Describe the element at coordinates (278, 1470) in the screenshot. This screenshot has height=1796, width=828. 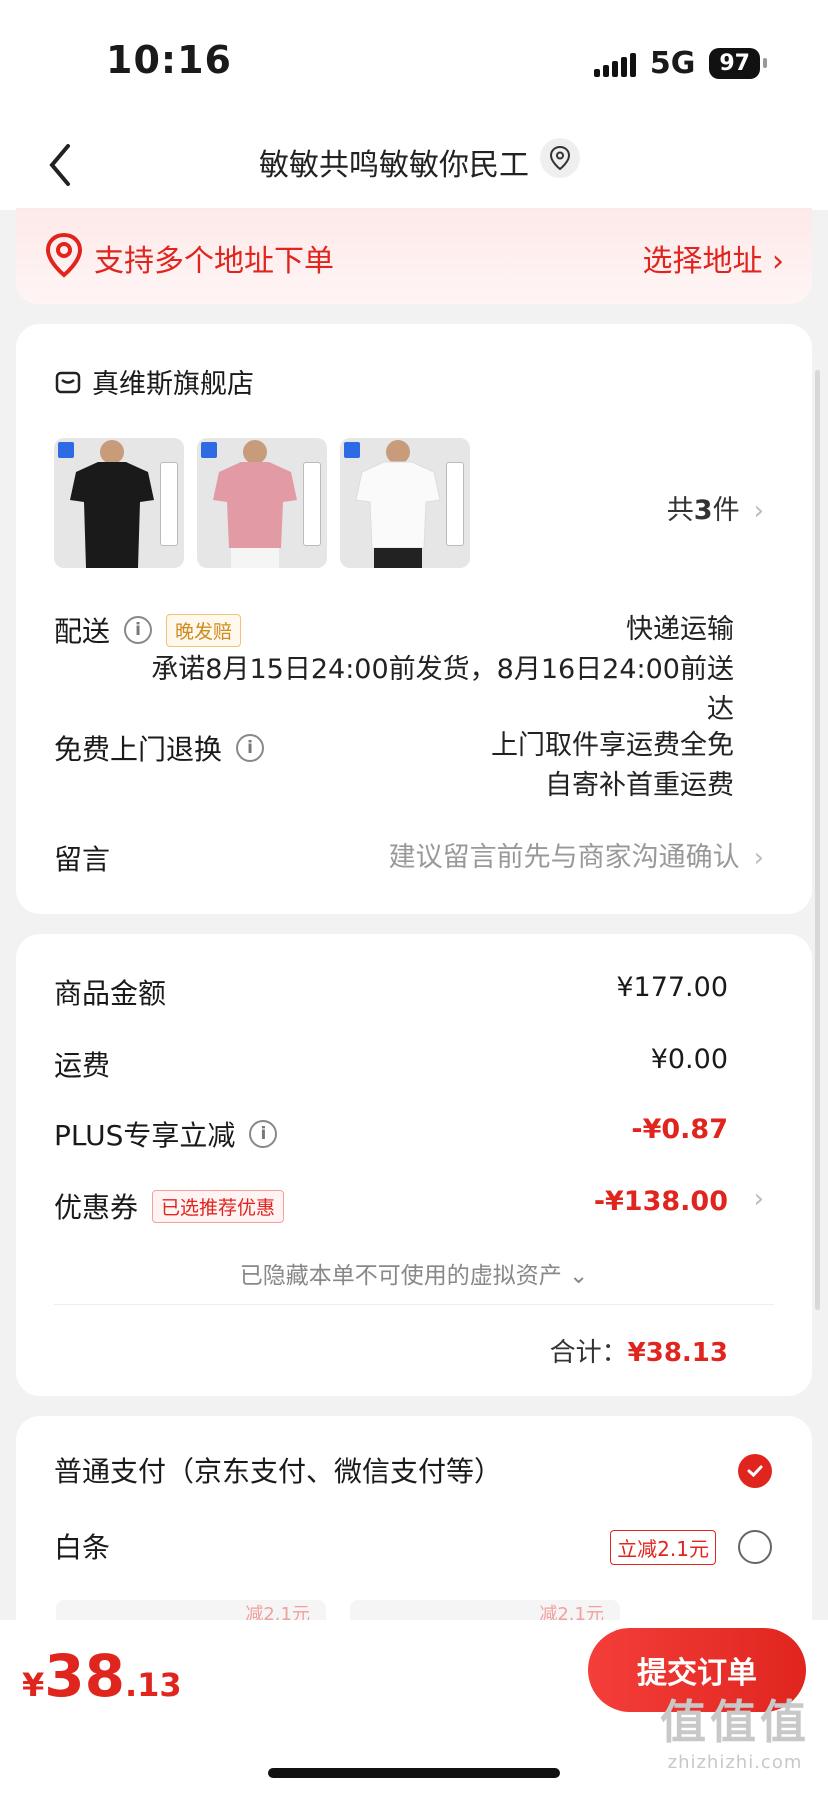
I see `normal-payment-option: 普通支付（京东支付、微信支付等）` at that location.